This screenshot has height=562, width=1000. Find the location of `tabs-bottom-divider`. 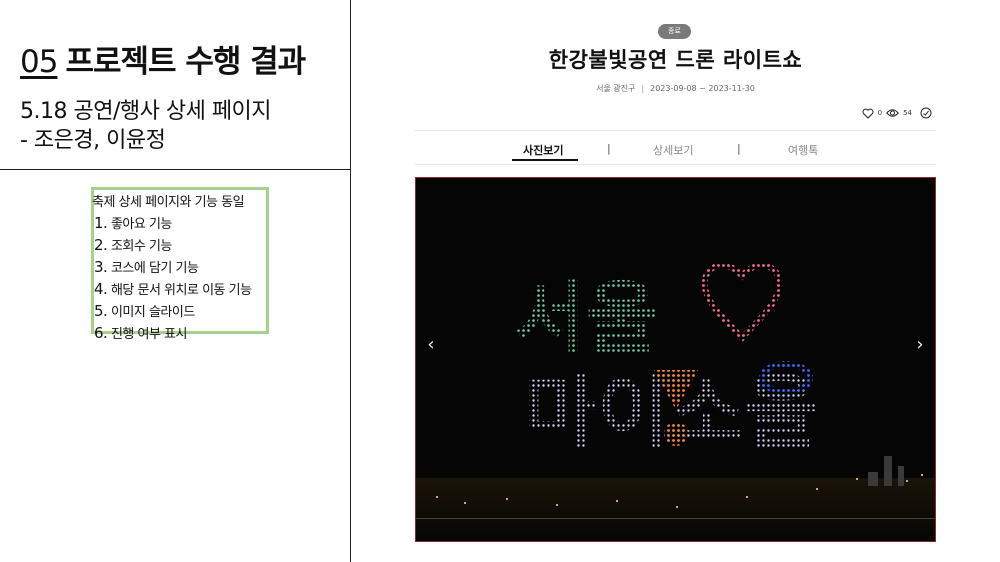

tabs-bottom-divider is located at coordinates (675, 164).